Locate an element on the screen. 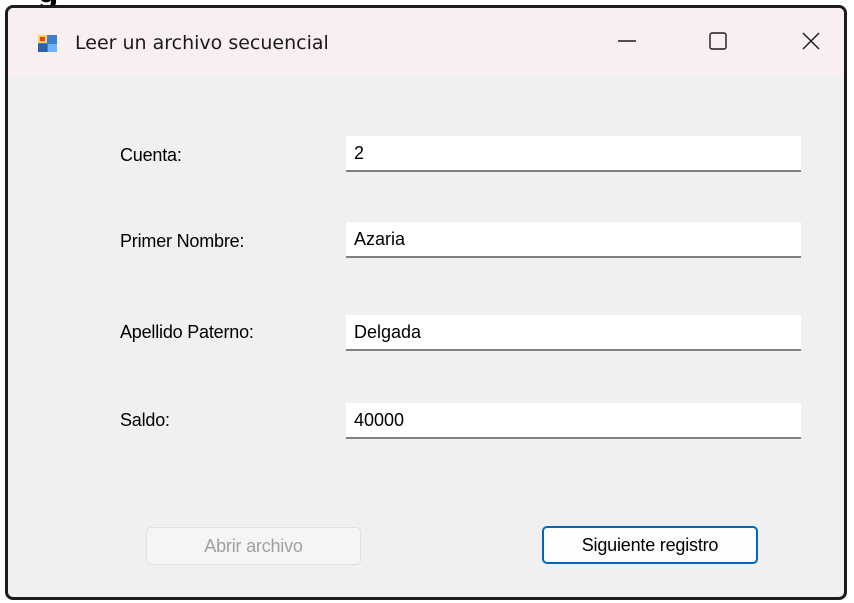 The height and width of the screenshot is (603, 854). windows-forms-app-icon is located at coordinates (47, 43).